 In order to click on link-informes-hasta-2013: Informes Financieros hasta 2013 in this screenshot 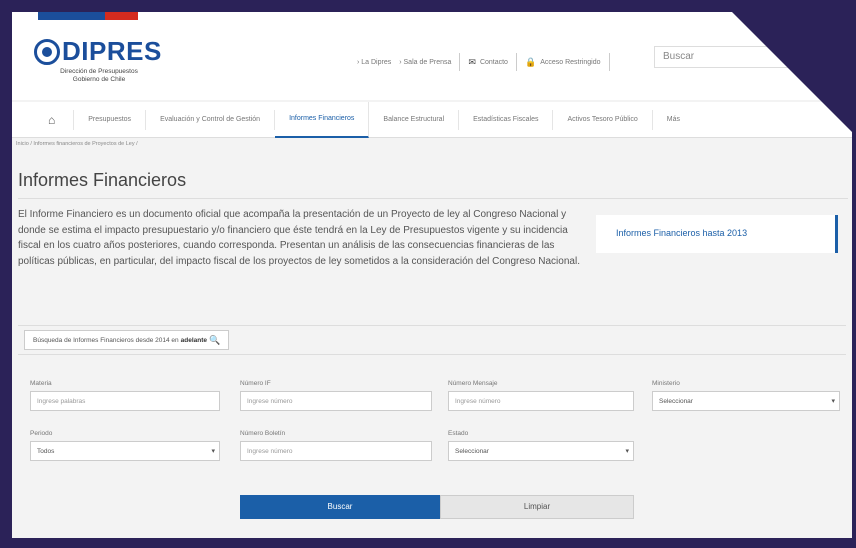, I will do `click(717, 234)`.